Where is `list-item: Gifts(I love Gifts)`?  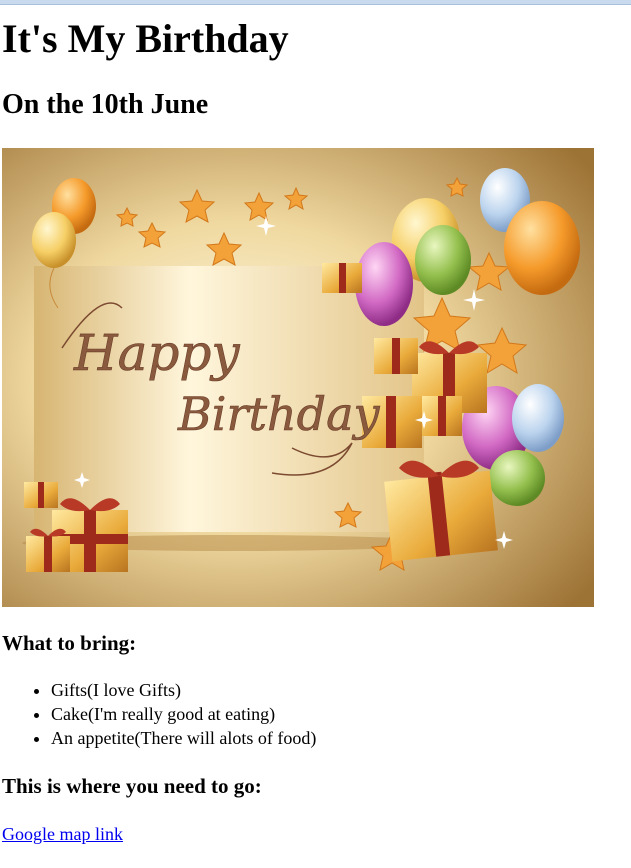
list-item: Gifts(I love Gifts) is located at coordinates (183, 690).